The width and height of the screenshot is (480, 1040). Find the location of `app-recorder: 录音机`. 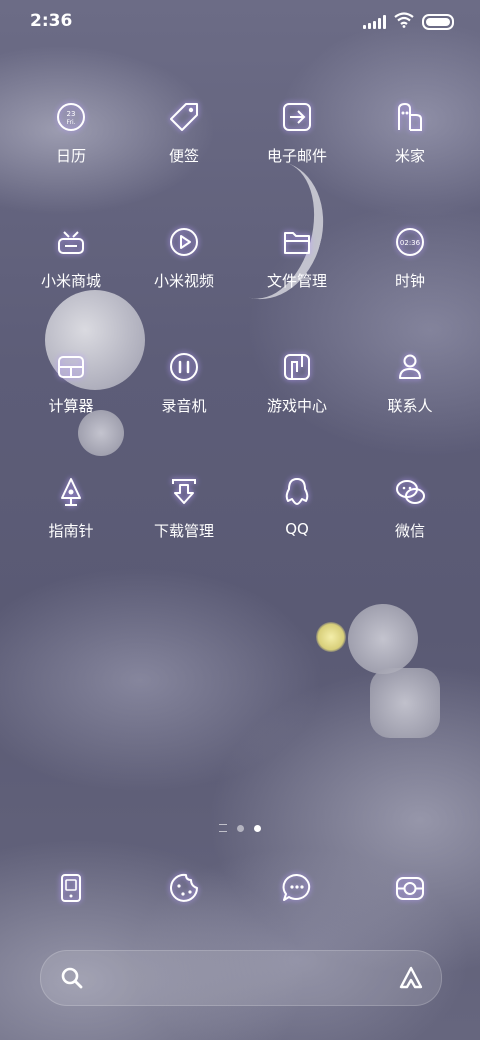

app-recorder: 录音机 is located at coordinates (184, 380).